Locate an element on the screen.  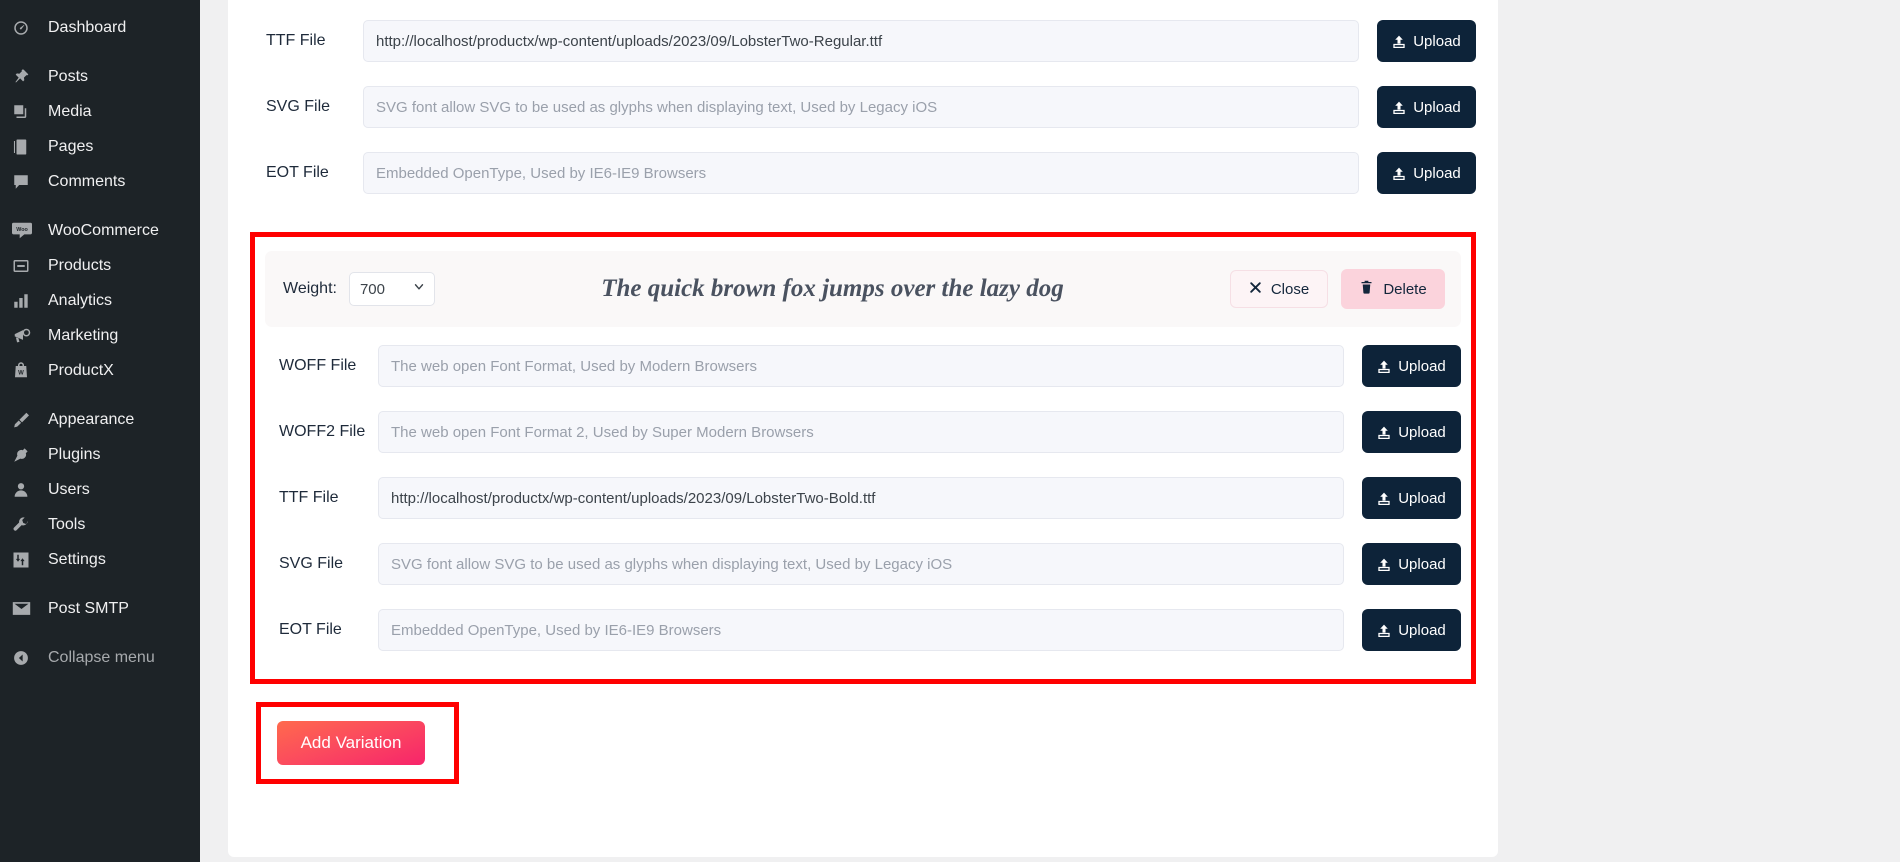
sidebar-item-settings: Settings is located at coordinates (100, 559).